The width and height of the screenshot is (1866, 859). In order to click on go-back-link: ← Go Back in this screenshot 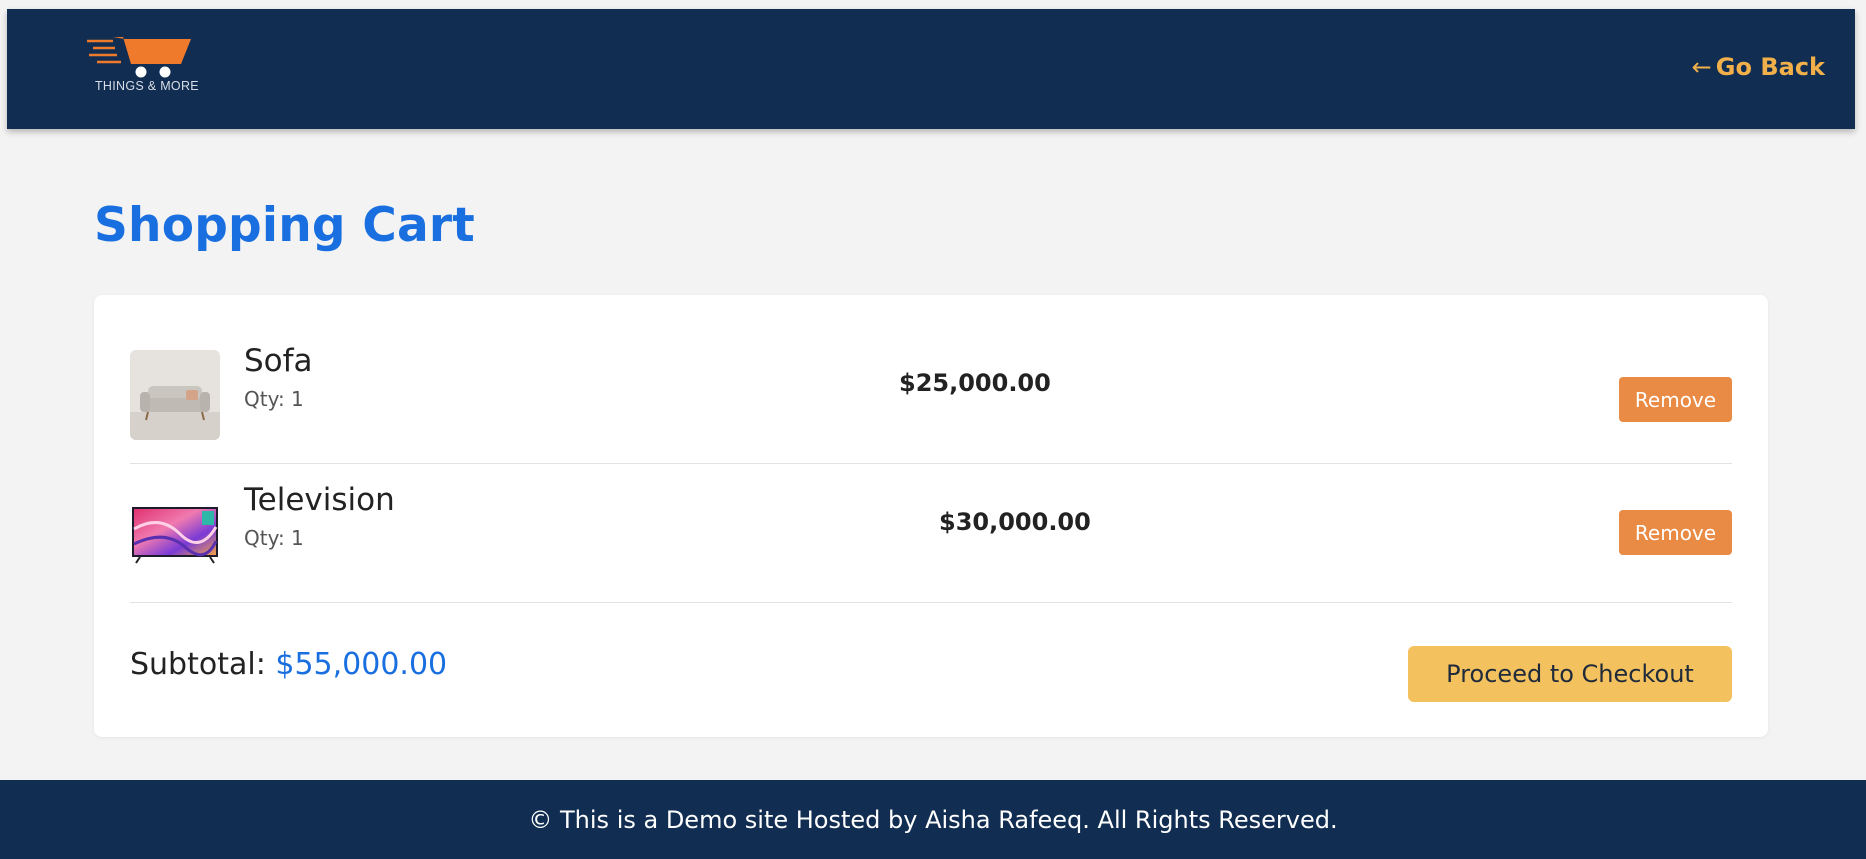, I will do `click(1758, 67)`.